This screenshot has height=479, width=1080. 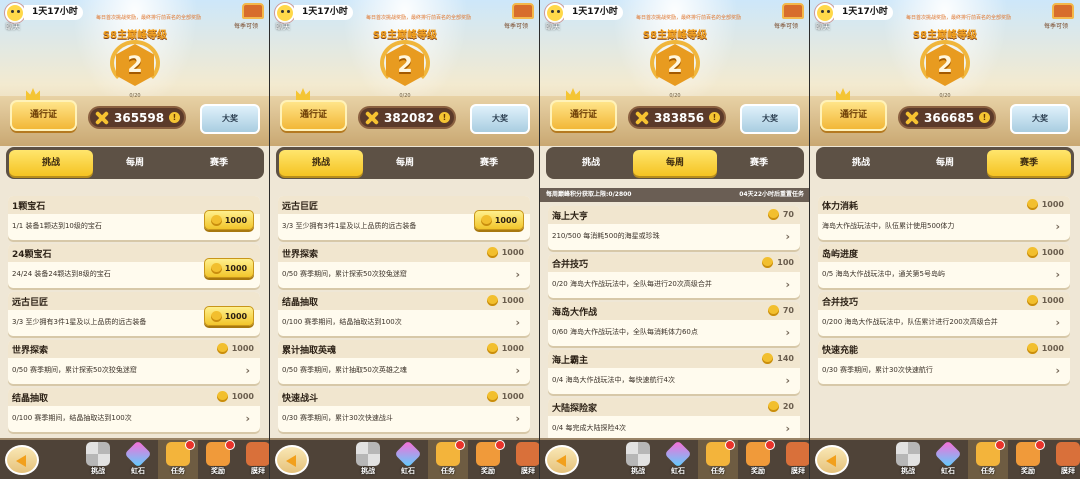 What do you see at coordinates (404, 410) in the screenshot?
I see `task-card: 快速战斗 0/30 赛季期间，累计30次快速战斗 1000 ›` at bounding box center [404, 410].